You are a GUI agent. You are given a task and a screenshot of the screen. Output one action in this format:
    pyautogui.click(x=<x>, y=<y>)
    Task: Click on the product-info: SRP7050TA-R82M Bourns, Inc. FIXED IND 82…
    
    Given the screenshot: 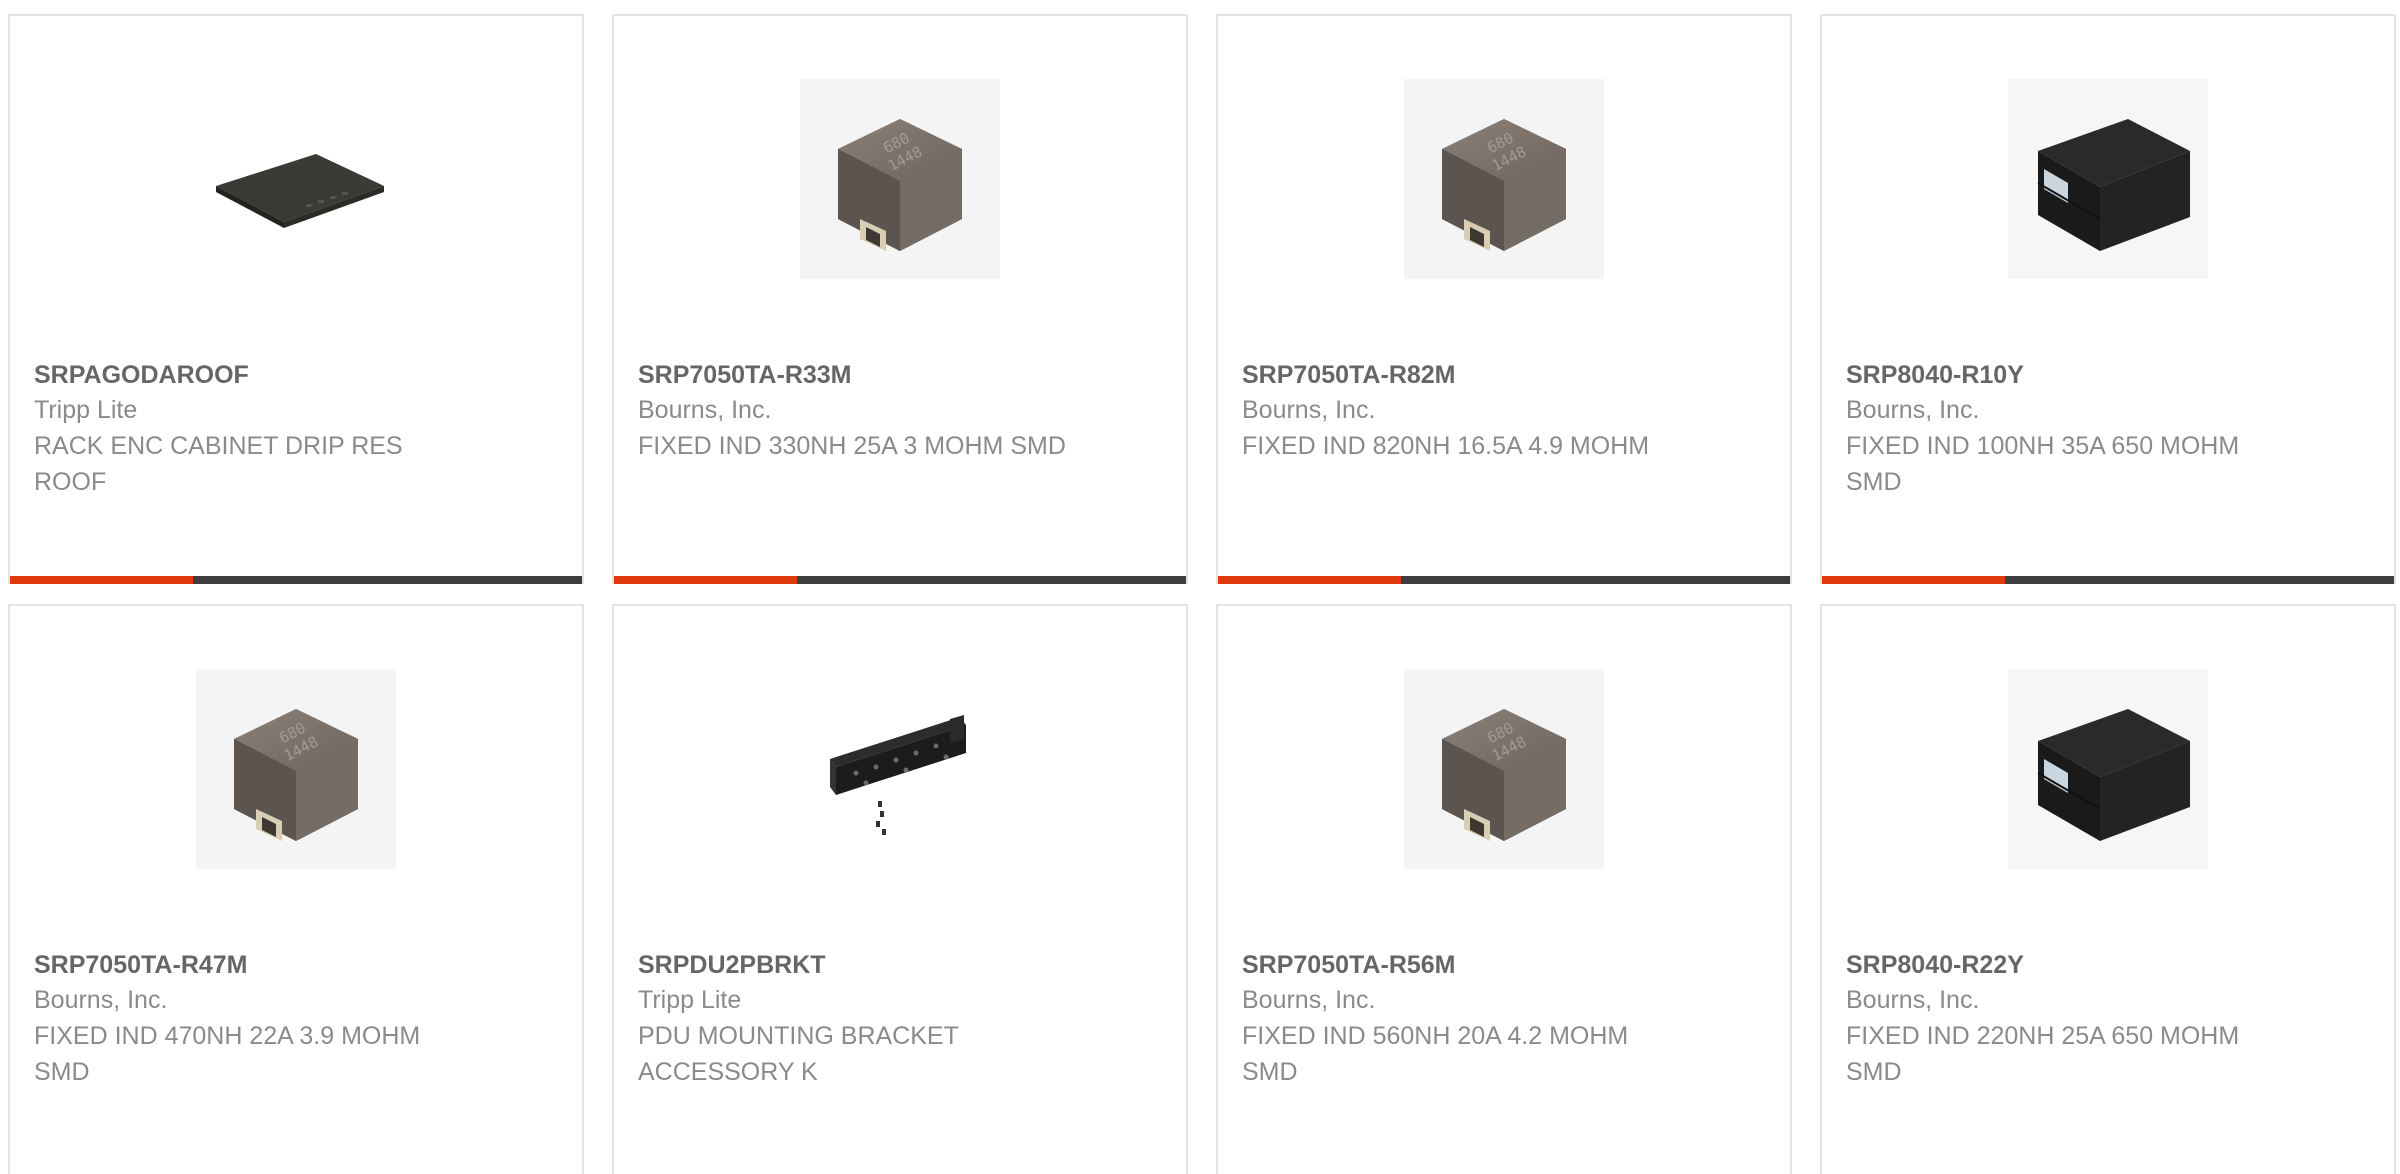 What is the action you would take?
    pyautogui.click(x=1504, y=411)
    